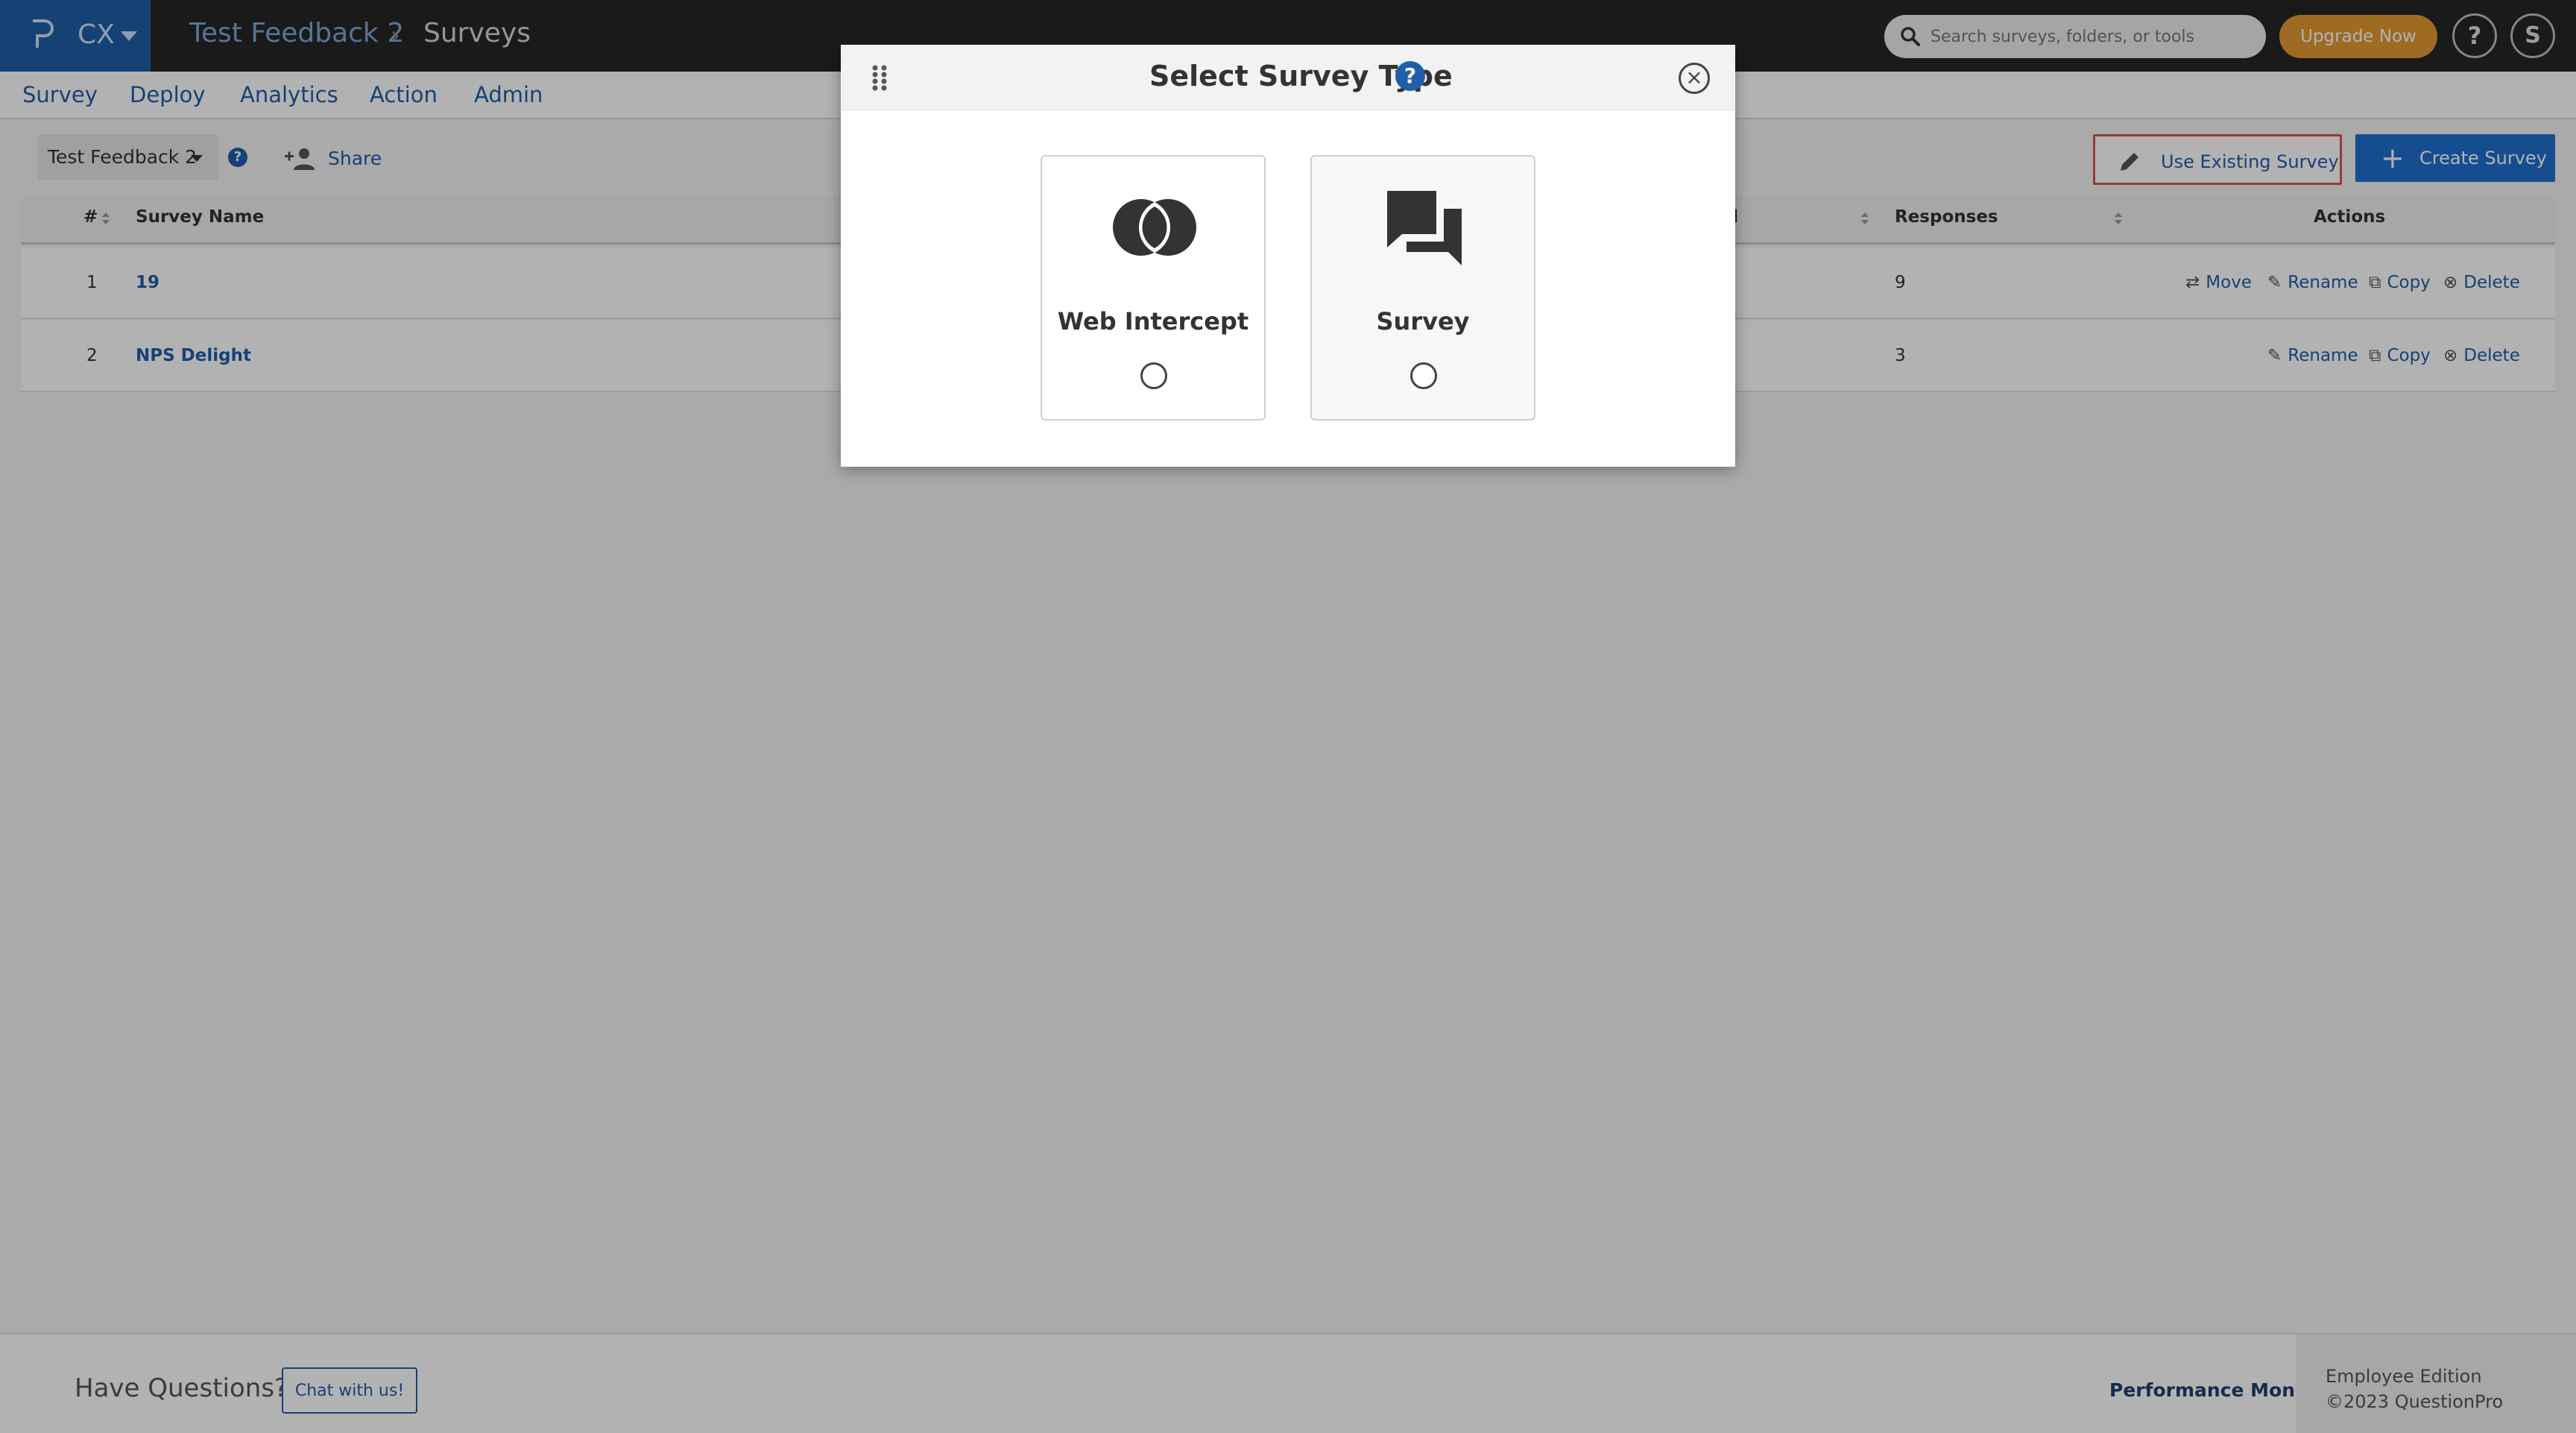 This screenshot has width=2576, height=1433. What do you see at coordinates (1153, 376) in the screenshot?
I see `web-intercept-radio` at bounding box center [1153, 376].